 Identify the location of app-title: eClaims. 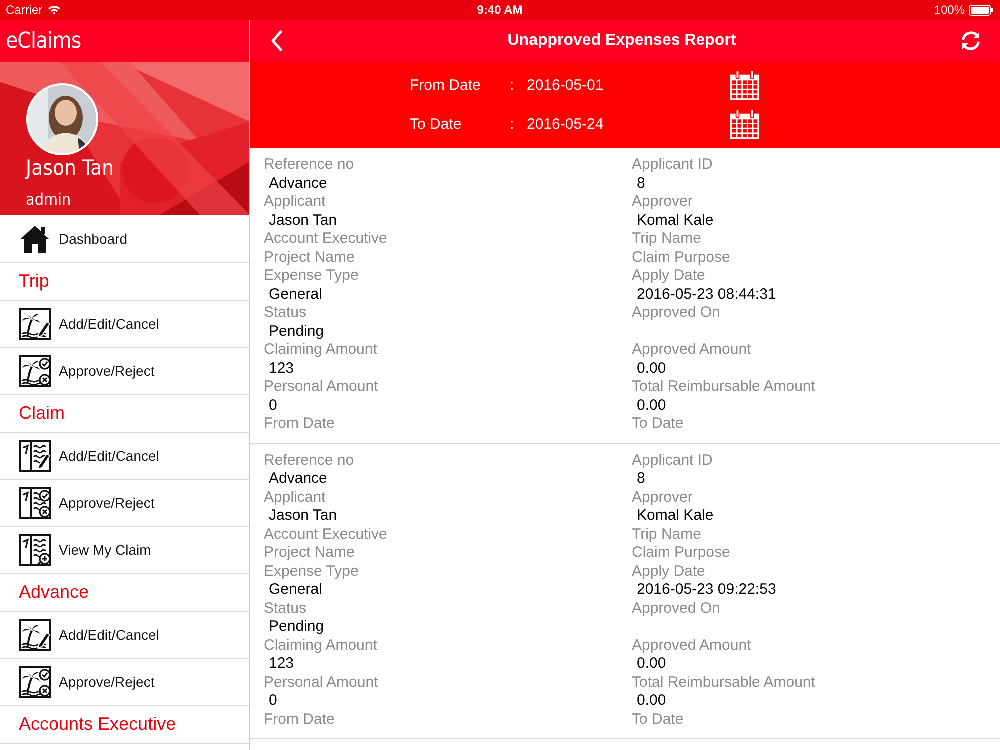
(44, 41).